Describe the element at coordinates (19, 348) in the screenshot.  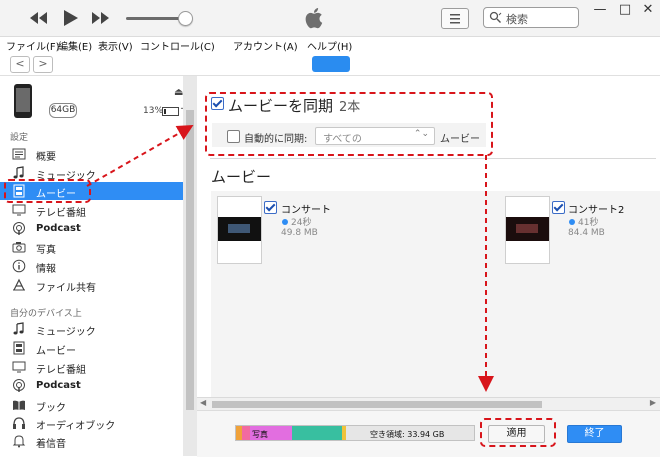
I see `film-icon` at that location.